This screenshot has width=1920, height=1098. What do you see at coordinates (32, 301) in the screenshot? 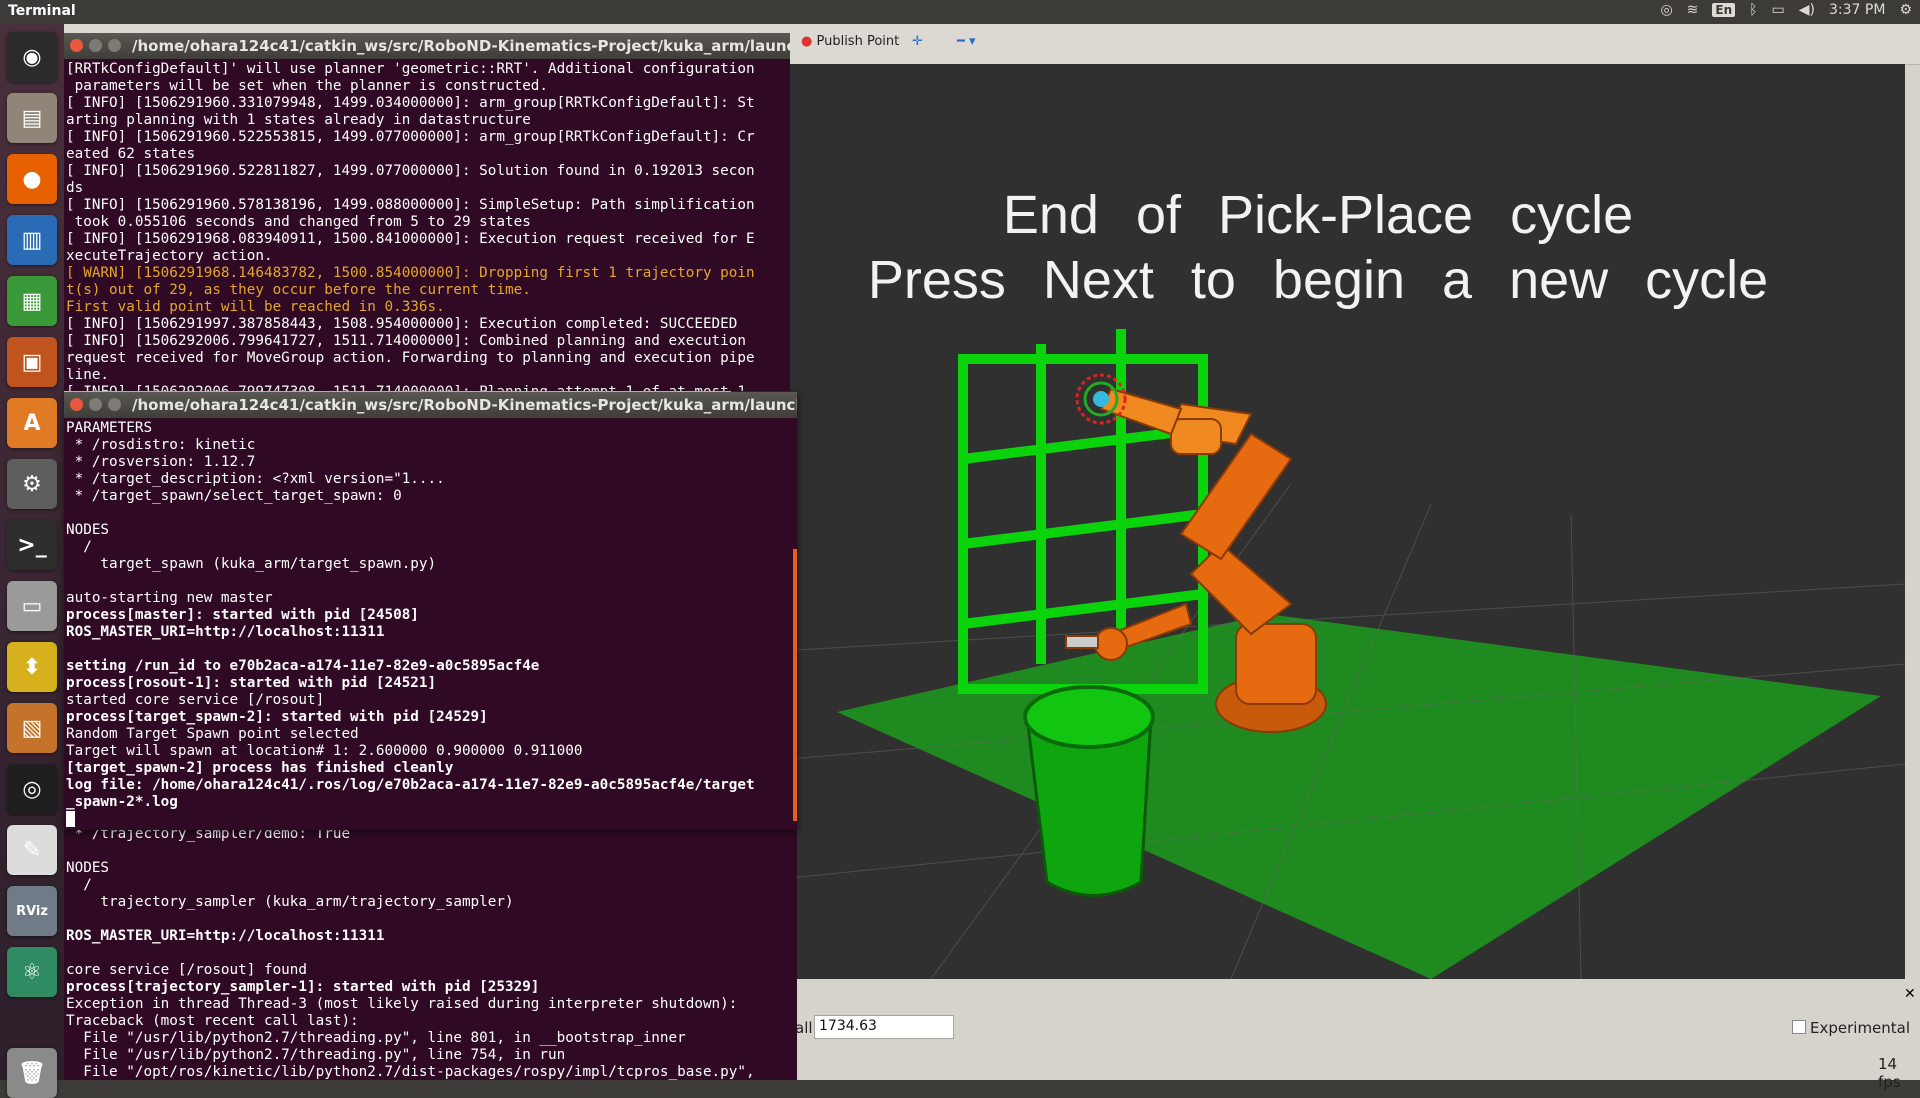
I see `calc-icon: ▦` at bounding box center [32, 301].